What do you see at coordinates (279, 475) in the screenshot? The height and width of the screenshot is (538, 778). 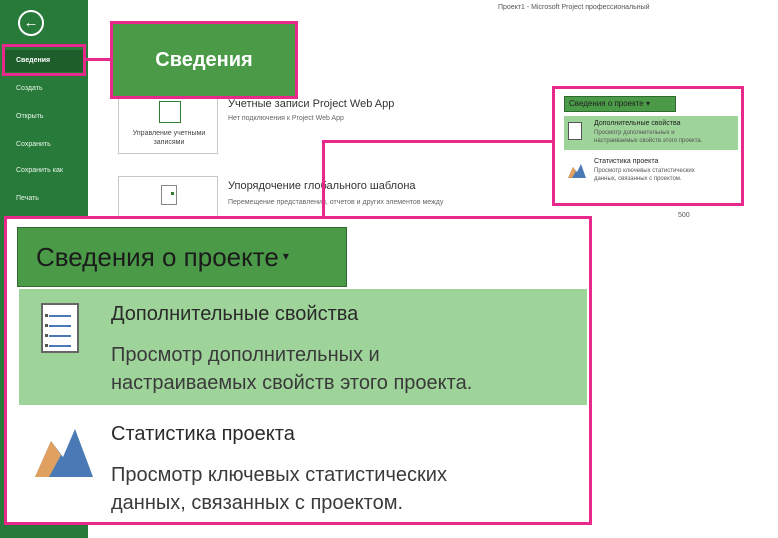 I see `project-statistics-desc-line1: Просмотр ключевых статистических` at bounding box center [279, 475].